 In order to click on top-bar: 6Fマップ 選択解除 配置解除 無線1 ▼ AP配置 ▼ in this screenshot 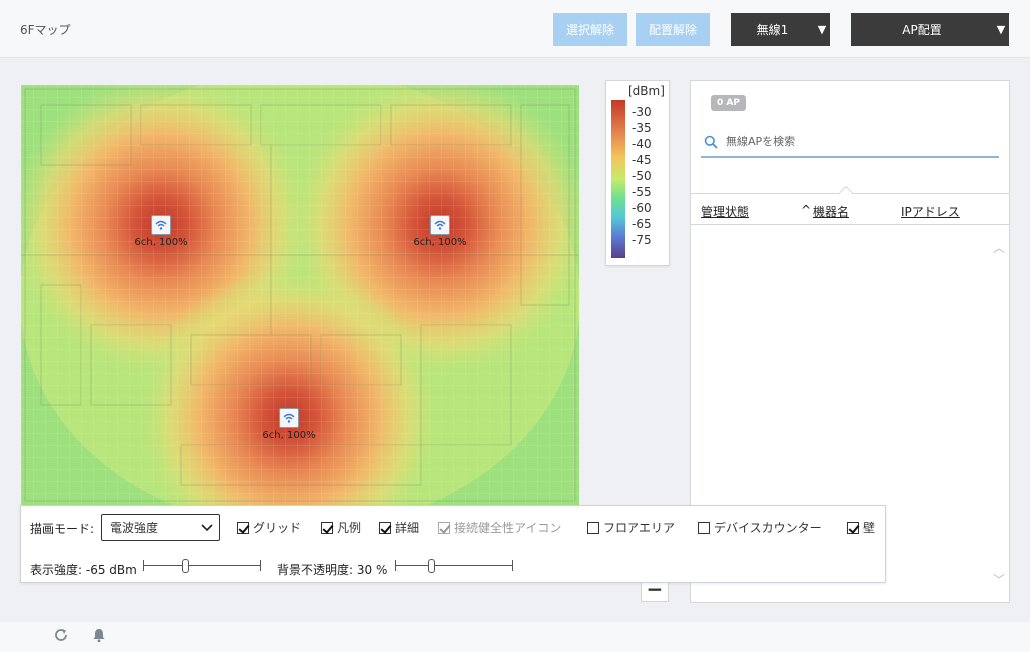, I will do `click(515, 29)`.